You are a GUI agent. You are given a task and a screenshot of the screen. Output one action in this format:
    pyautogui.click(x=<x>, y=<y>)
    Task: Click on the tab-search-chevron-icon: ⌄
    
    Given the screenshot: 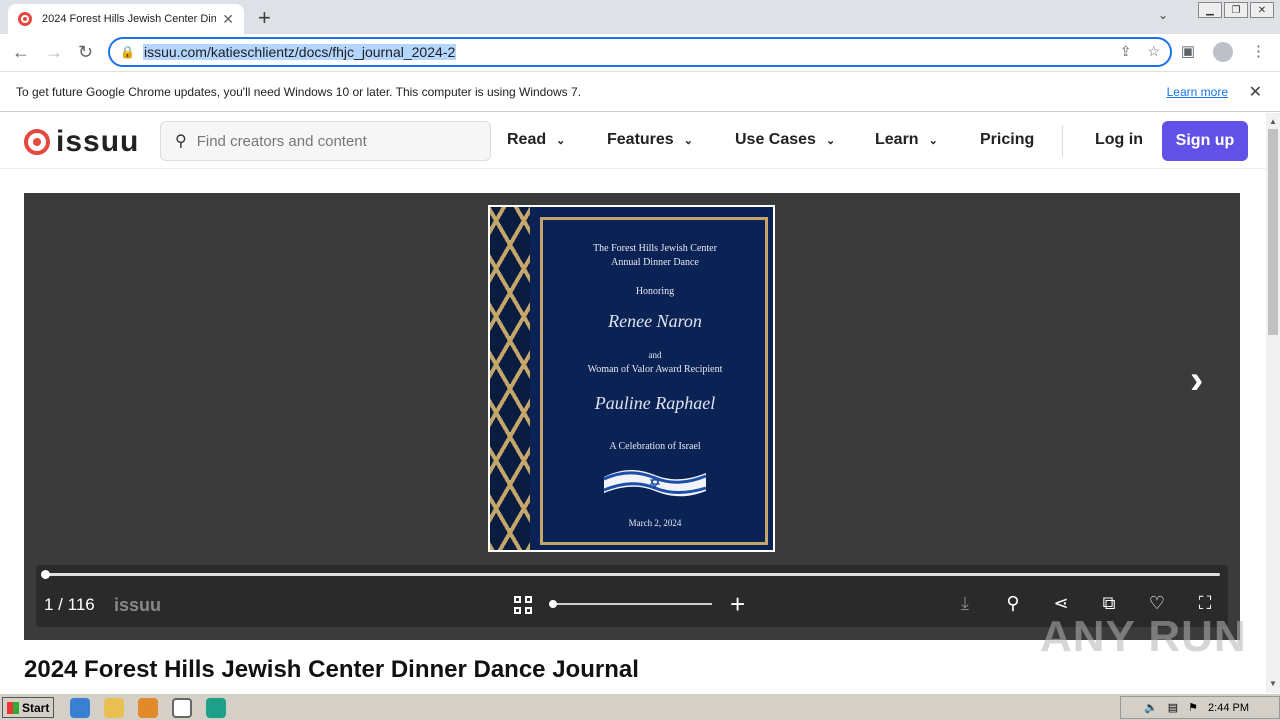 What is the action you would take?
    pyautogui.click(x=1163, y=15)
    